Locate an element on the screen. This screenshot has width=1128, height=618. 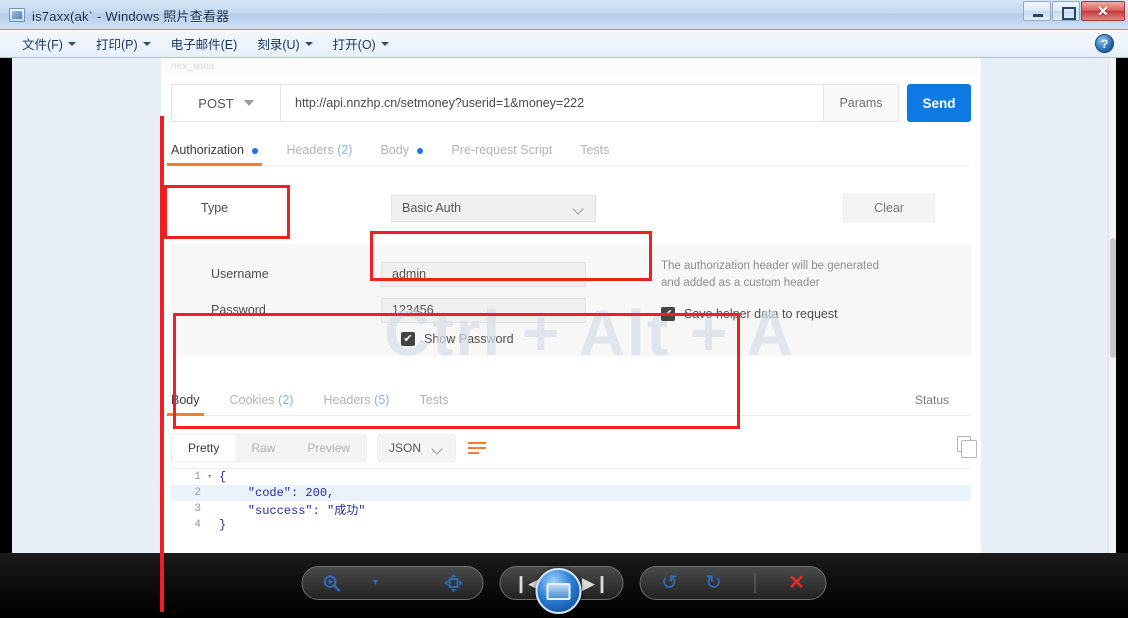
response-status-label: Status is located at coordinates (931, 400).